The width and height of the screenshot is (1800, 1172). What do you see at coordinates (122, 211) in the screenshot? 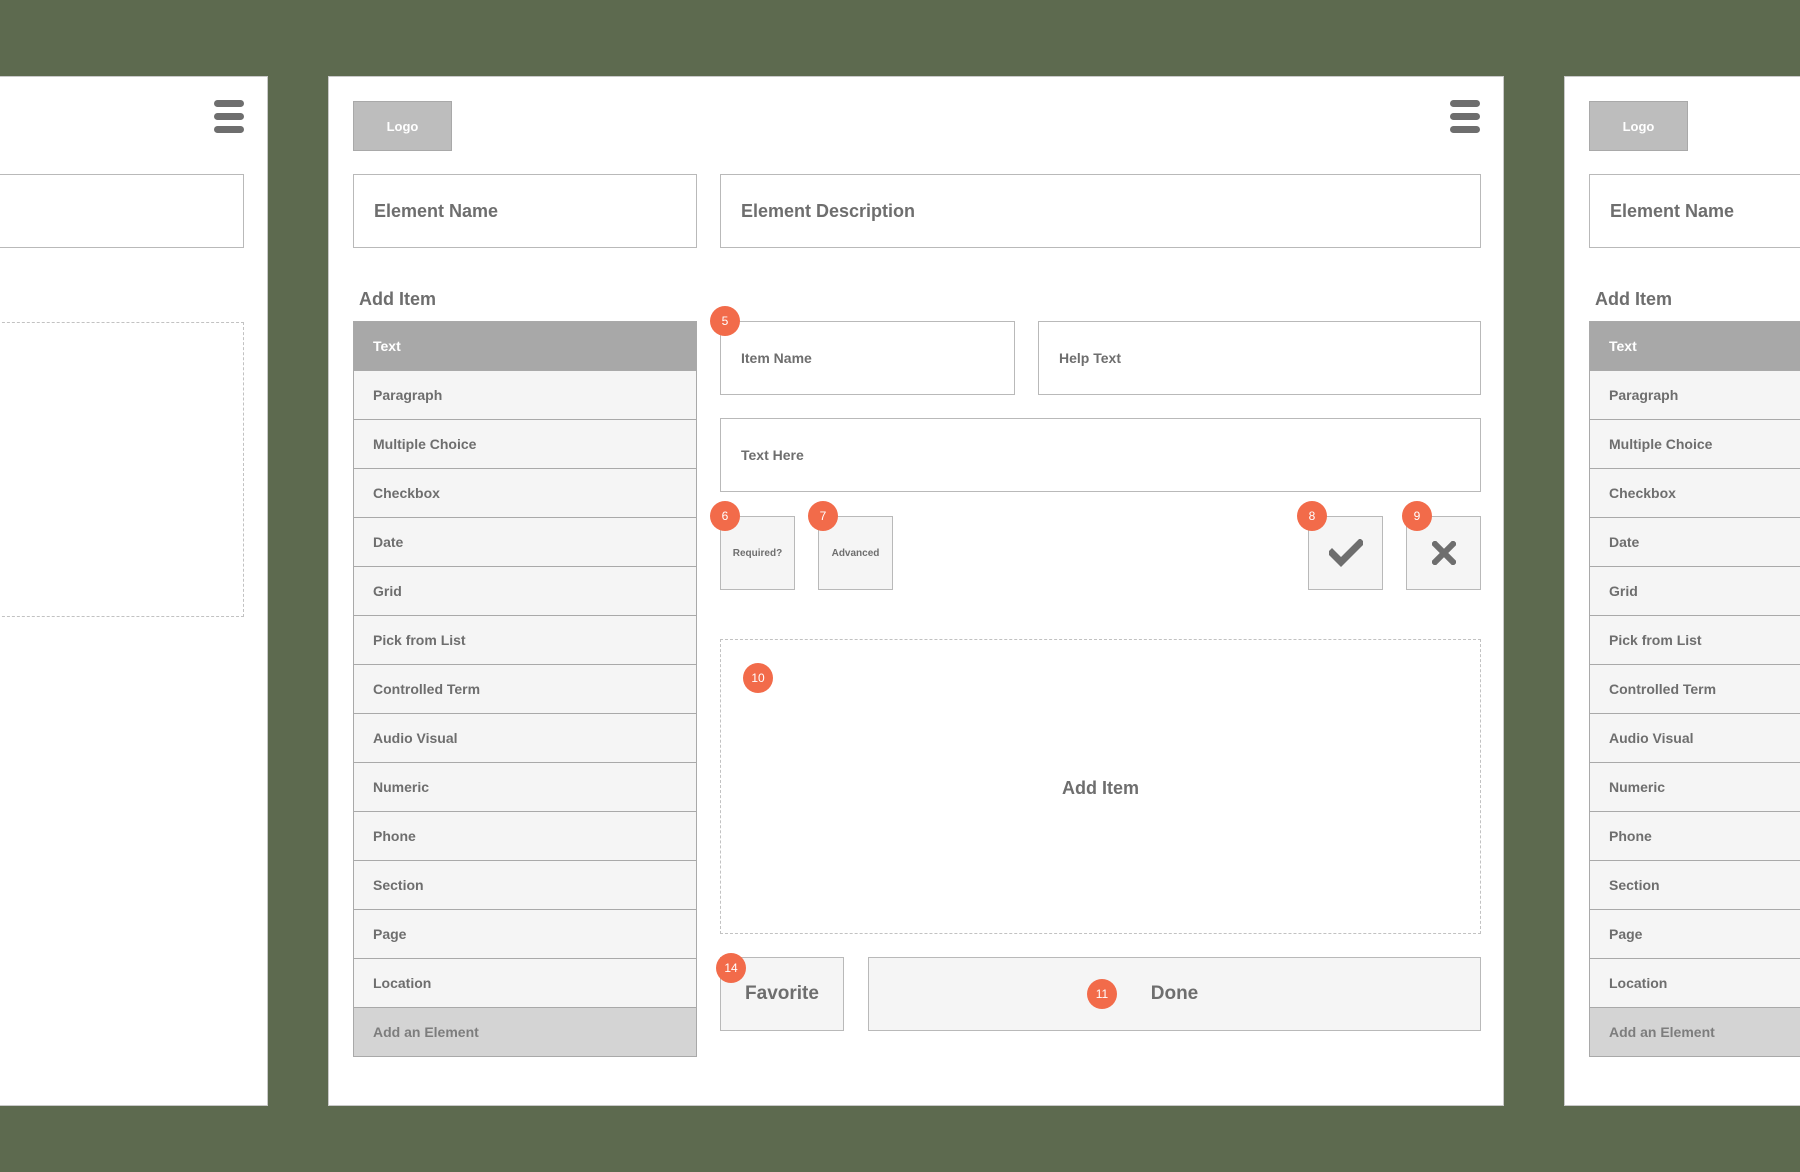
I see `element-name-field` at bounding box center [122, 211].